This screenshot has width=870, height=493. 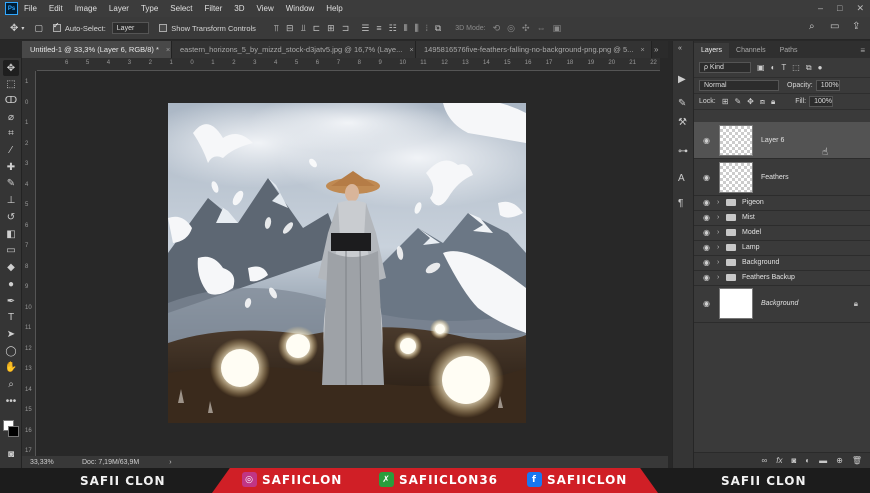 I want to click on align-middle-icon: ⊟, so click(x=290, y=28).